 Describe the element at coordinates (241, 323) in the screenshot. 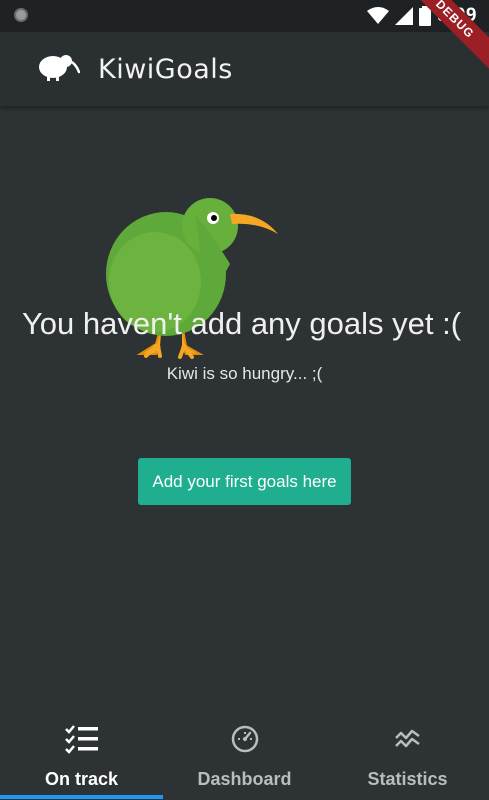

I see `empty-state-title: You haven't add any goals yet :(` at that location.